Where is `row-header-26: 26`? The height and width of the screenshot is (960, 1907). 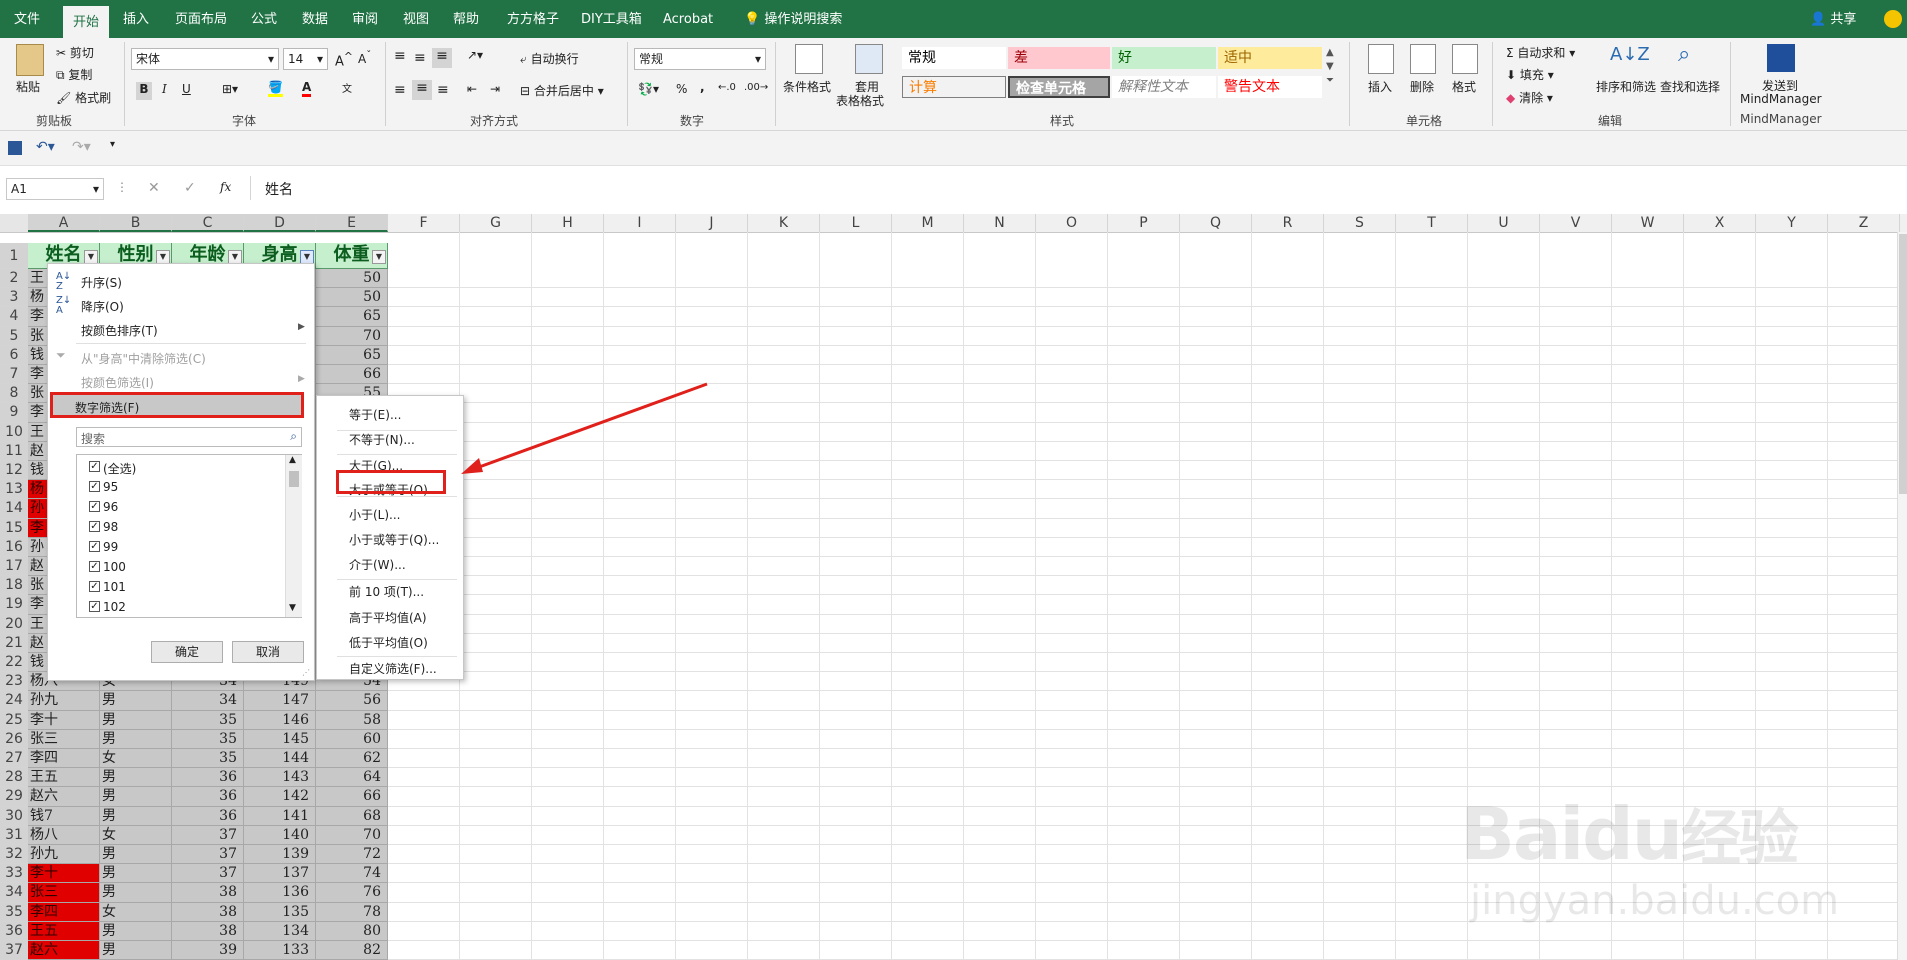 row-header-26: 26 is located at coordinates (14, 739).